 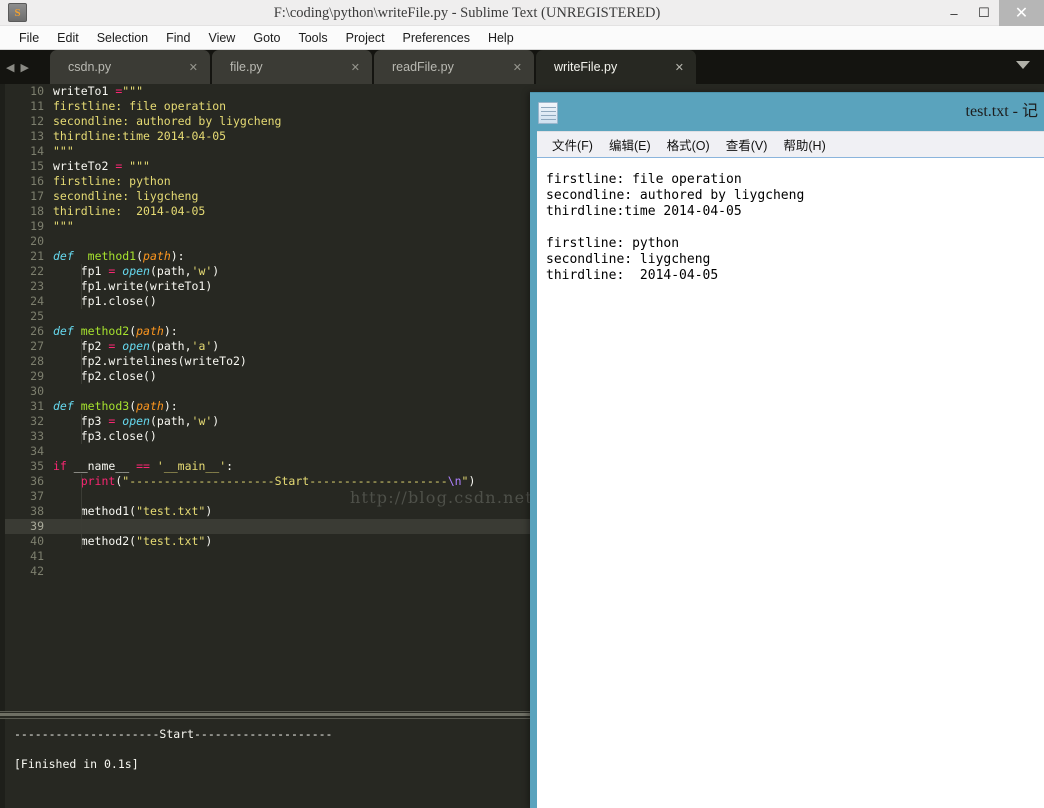 I want to click on line-number: 20, so click(x=37, y=241).